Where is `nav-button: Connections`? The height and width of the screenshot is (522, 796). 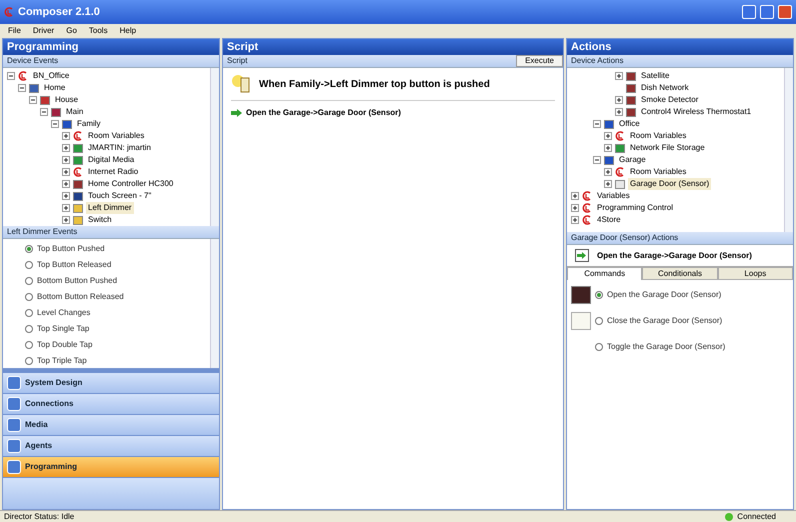 nav-button: Connections is located at coordinates (111, 404).